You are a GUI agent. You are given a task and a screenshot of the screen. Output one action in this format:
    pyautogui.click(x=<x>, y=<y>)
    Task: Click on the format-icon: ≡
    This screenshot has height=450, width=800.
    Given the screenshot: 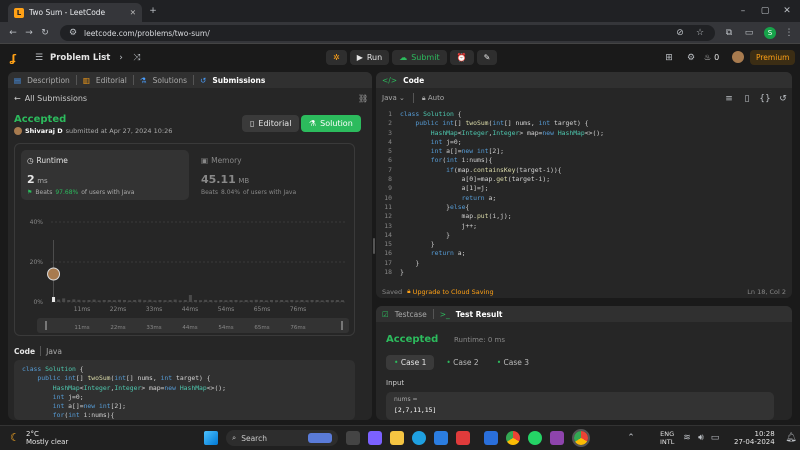 What is the action you would take?
    pyautogui.click(x=729, y=99)
    